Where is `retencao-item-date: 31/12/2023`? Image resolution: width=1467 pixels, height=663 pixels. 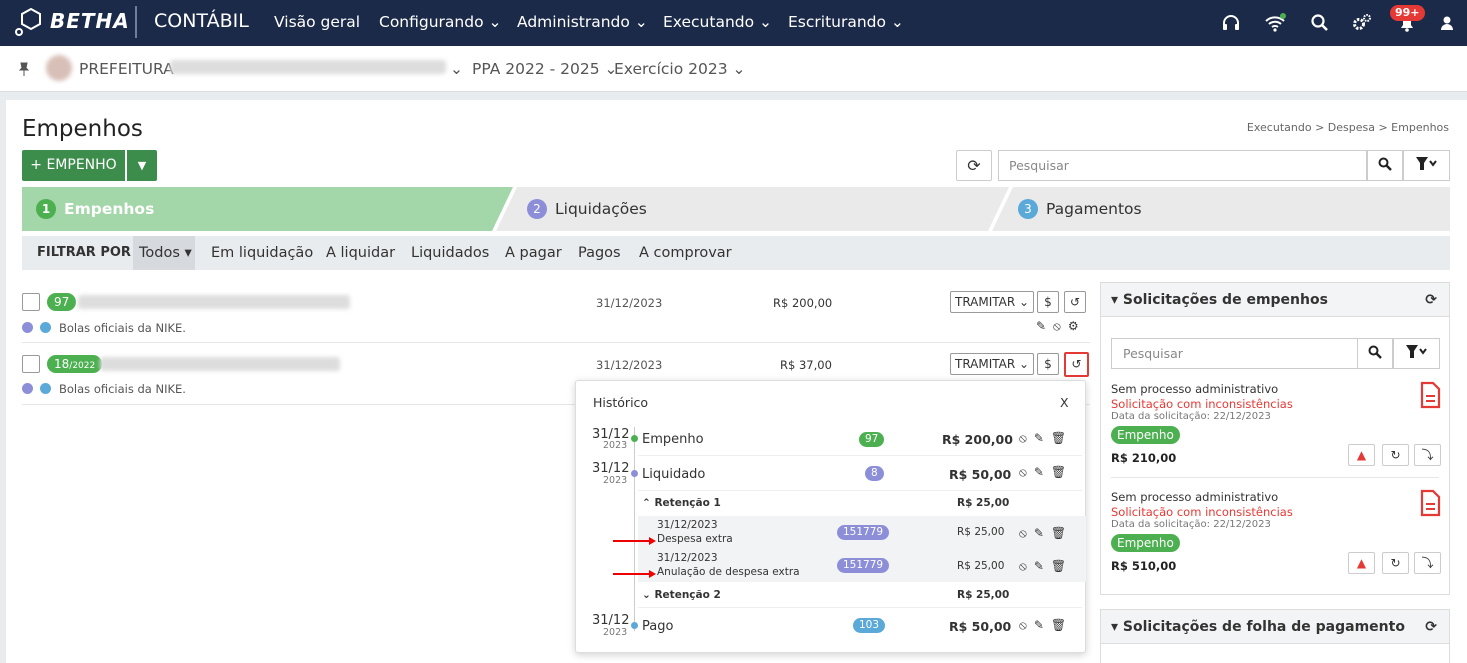
retencao-item-date: 31/12/2023 is located at coordinates (687, 558).